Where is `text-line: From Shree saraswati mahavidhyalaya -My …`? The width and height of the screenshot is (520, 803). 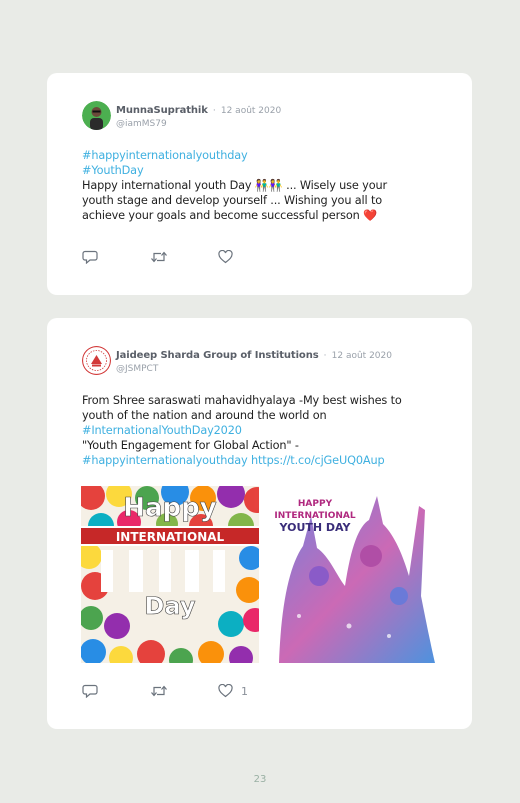
text-line: From Shree saraswati mahavidhyalaya -My … is located at coordinates (242, 400).